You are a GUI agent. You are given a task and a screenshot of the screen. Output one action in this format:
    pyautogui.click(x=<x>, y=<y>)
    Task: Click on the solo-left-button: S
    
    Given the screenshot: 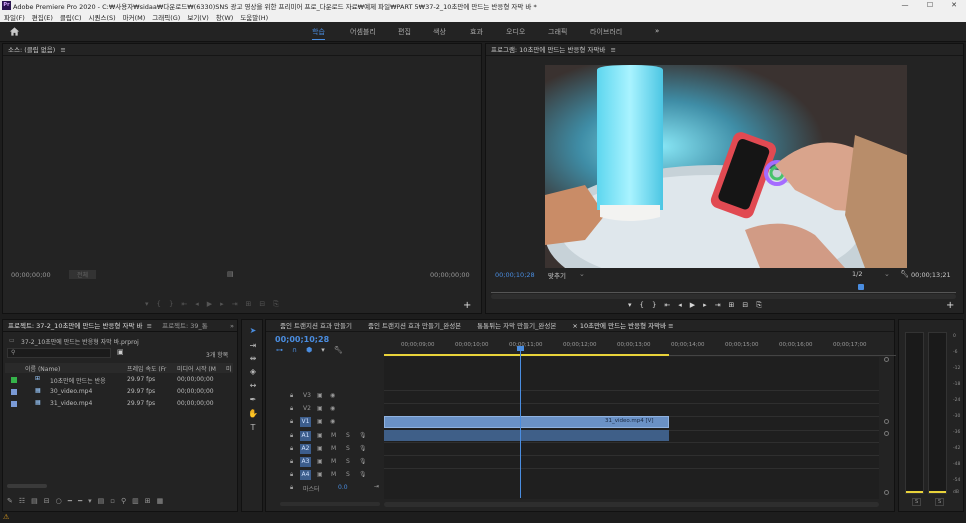 What is the action you would take?
    pyautogui.click(x=917, y=502)
    